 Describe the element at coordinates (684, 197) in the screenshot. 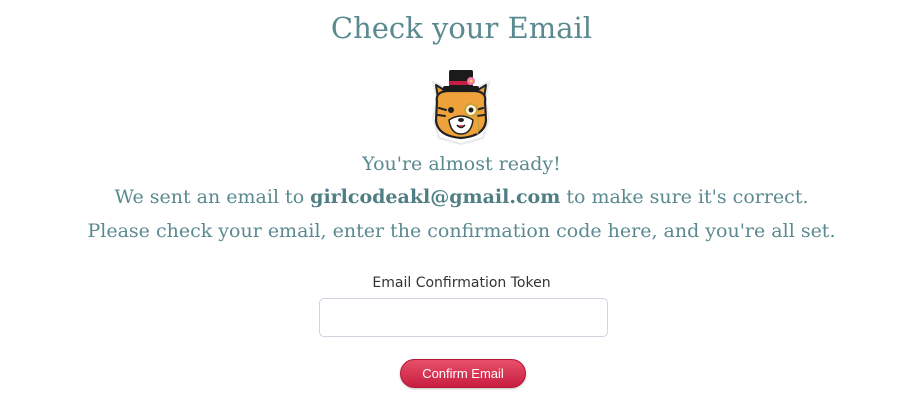

I see `email-sent-suffix: to make sure it's correct.` at that location.